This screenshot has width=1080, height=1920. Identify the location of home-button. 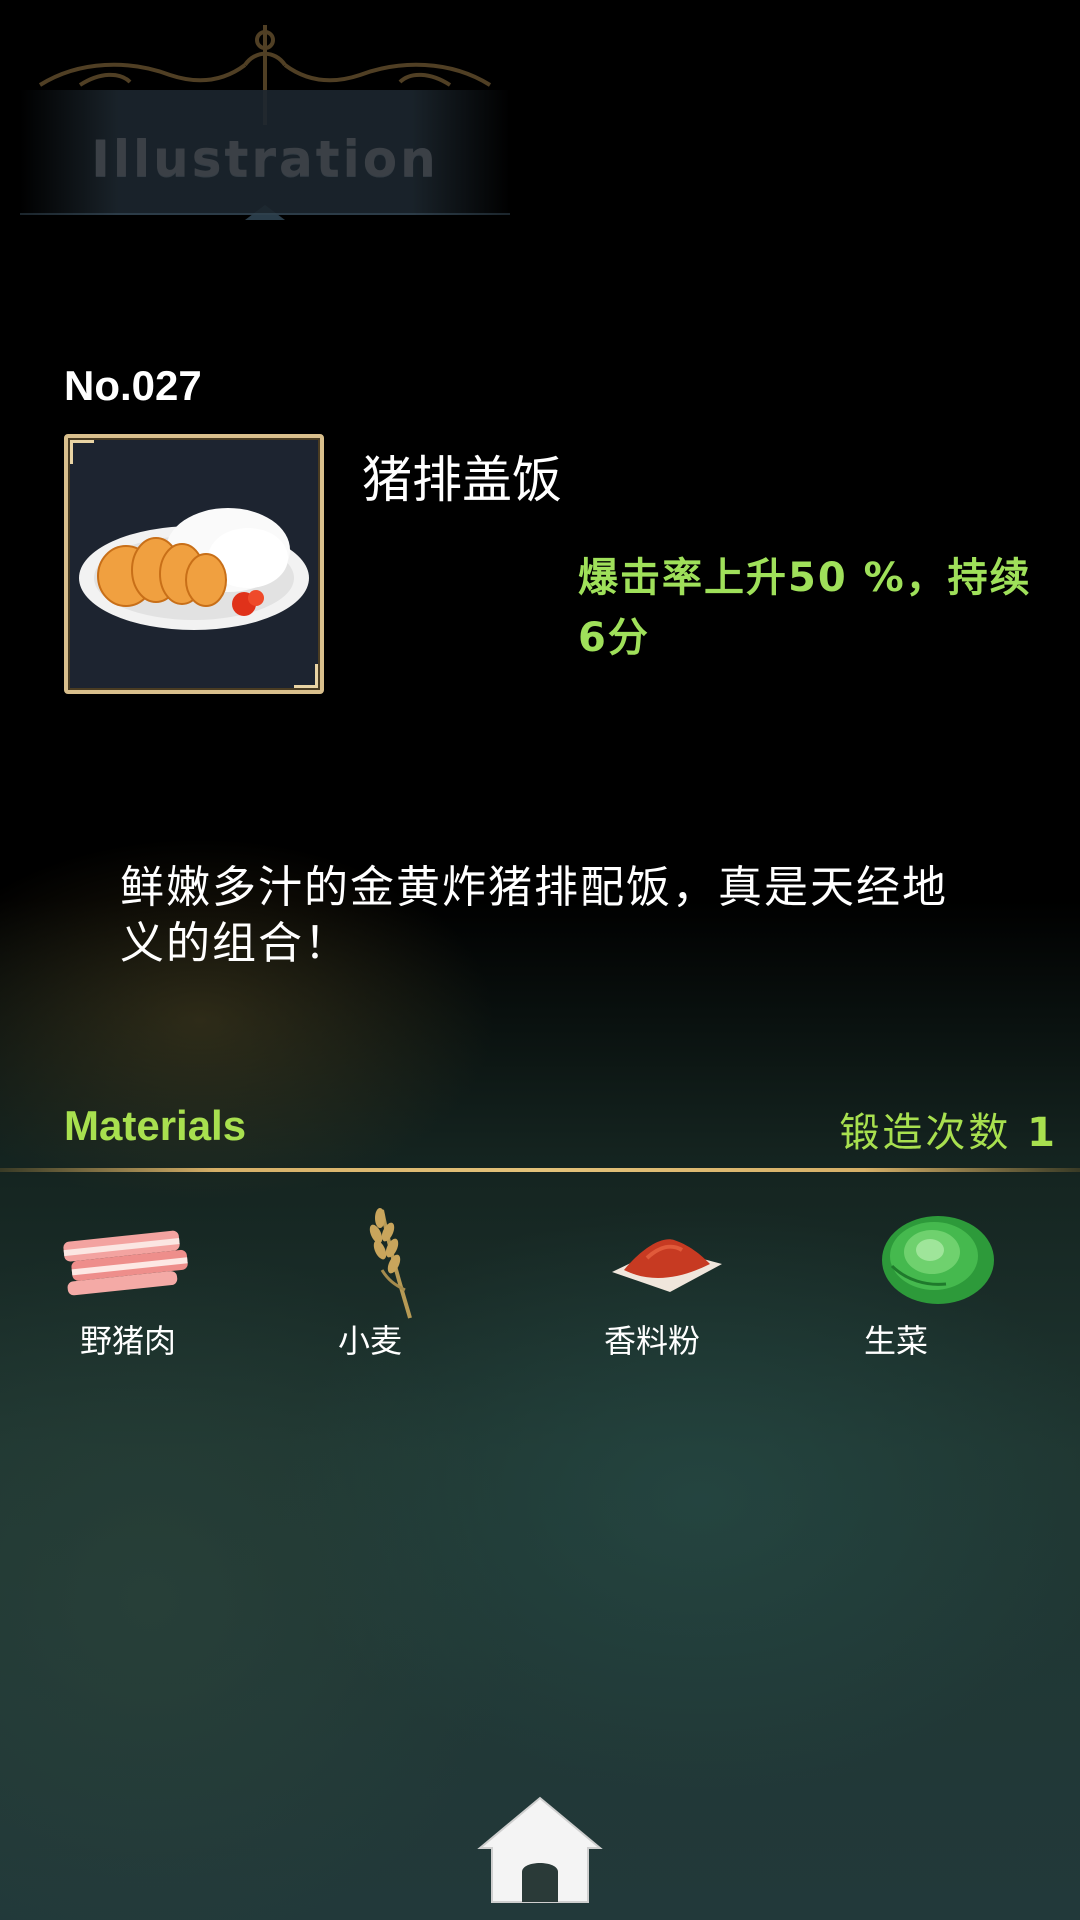
(540, 1855).